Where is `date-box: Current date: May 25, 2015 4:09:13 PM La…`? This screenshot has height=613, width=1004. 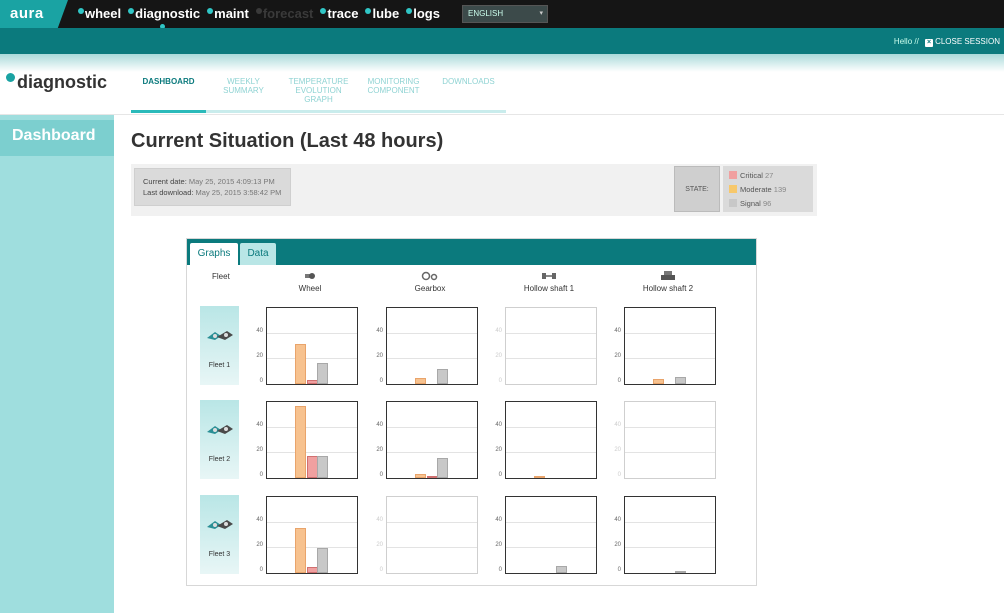
date-box: Current date: May 25, 2015 4:09:13 PM La… is located at coordinates (212, 187).